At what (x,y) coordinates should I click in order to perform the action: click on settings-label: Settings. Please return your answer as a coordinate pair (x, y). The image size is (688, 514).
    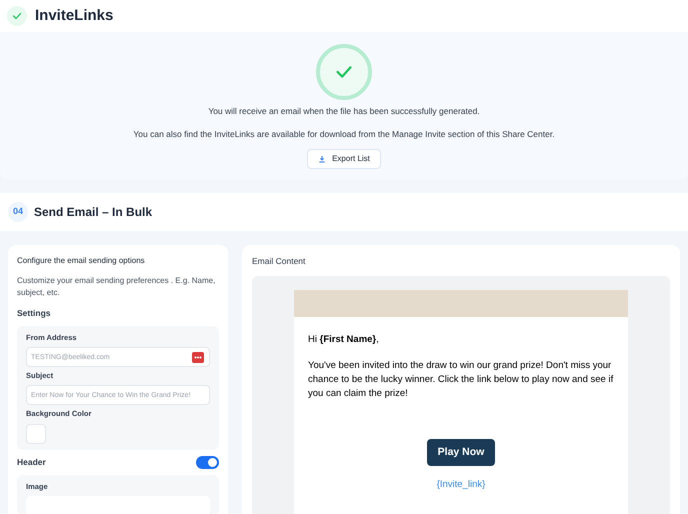
    Looking at the image, I should click on (34, 313).